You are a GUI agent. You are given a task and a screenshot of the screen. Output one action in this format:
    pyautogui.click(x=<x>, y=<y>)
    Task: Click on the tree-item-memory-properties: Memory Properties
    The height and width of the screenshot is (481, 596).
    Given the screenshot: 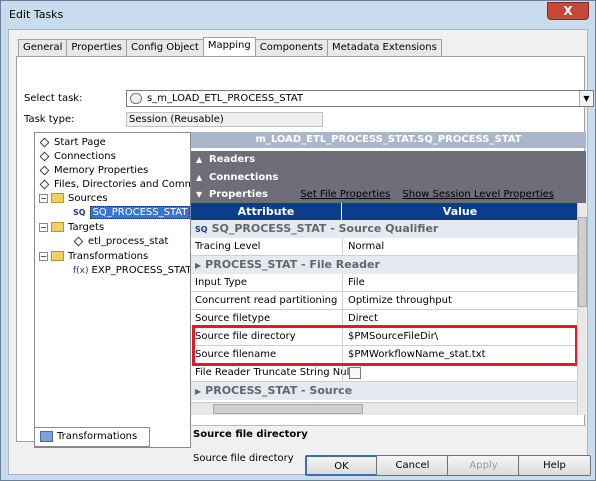 What is the action you would take?
    pyautogui.click(x=93, y=171)
    